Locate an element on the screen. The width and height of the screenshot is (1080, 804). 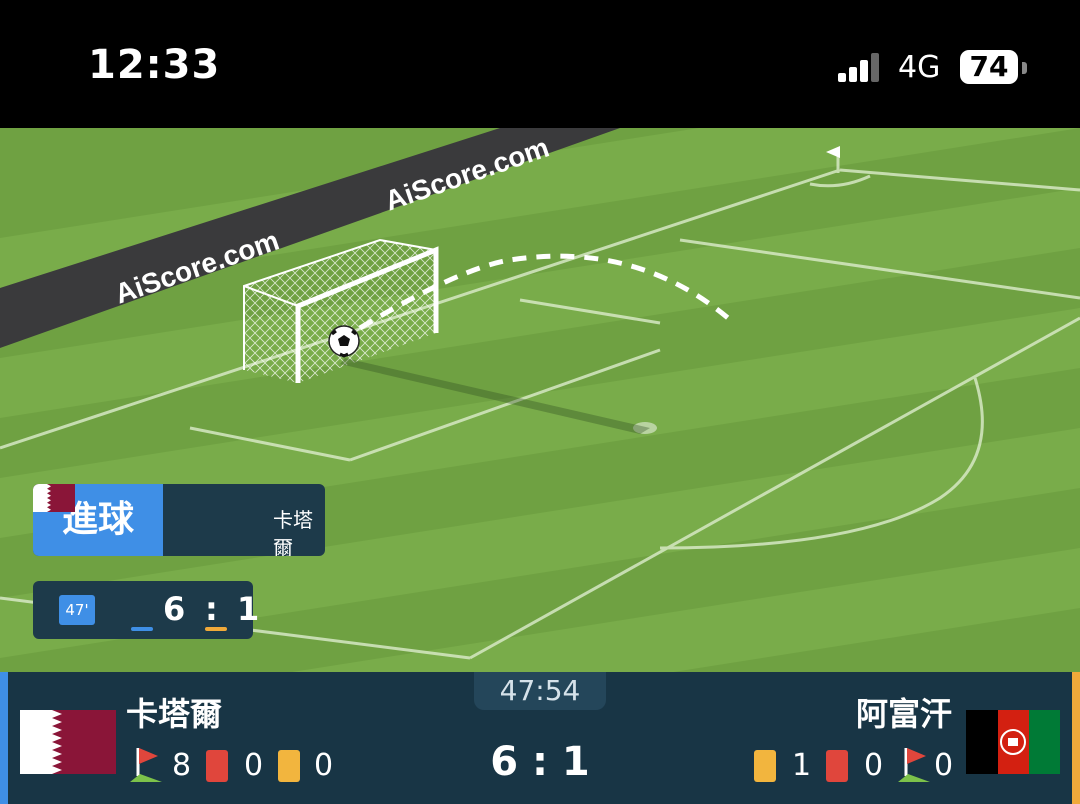
qatar-flag-icon is located at coordinates (54, 498).